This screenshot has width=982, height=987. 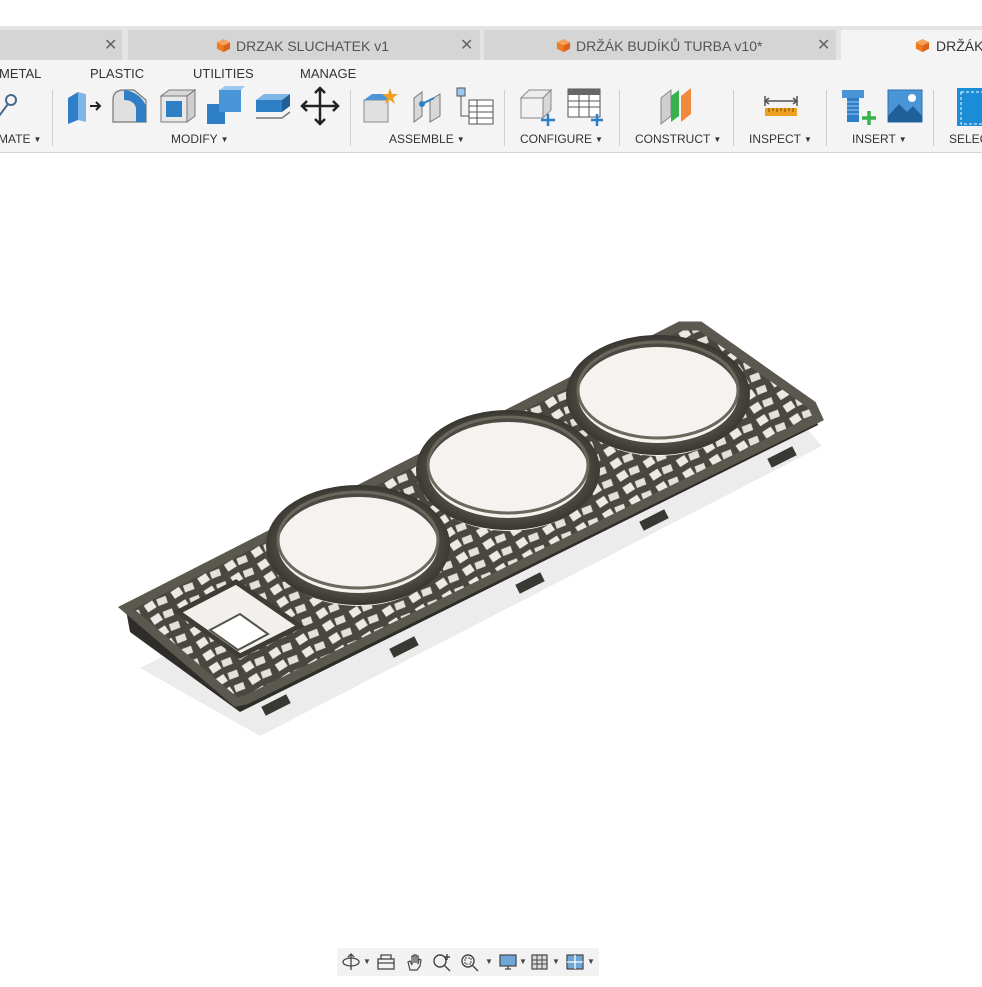 I want to click on move-icon, so click(x=320, y=106).